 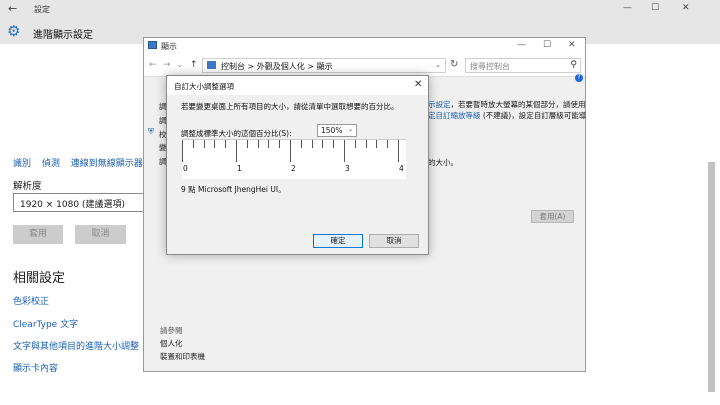 I want to click on up-icon: ↑, so click(x=194, y=65).